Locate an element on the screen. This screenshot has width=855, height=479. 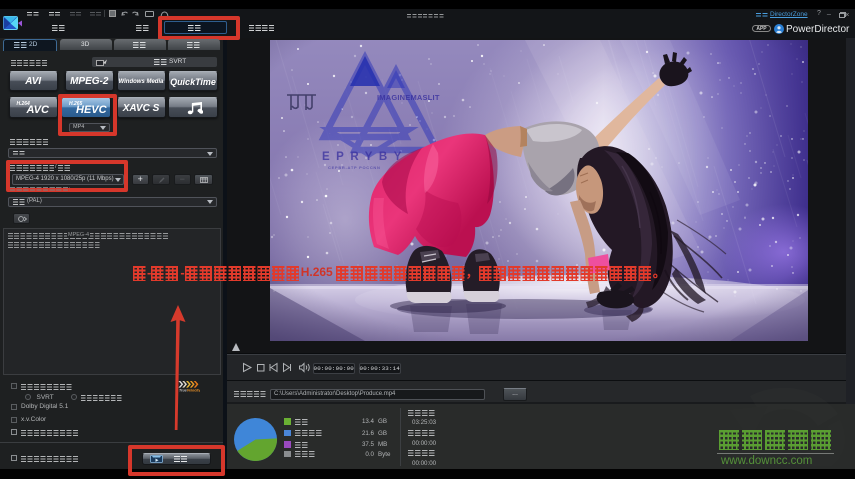
svg-text: IMAGINEMASLIT is located at coordinates (408, 97).